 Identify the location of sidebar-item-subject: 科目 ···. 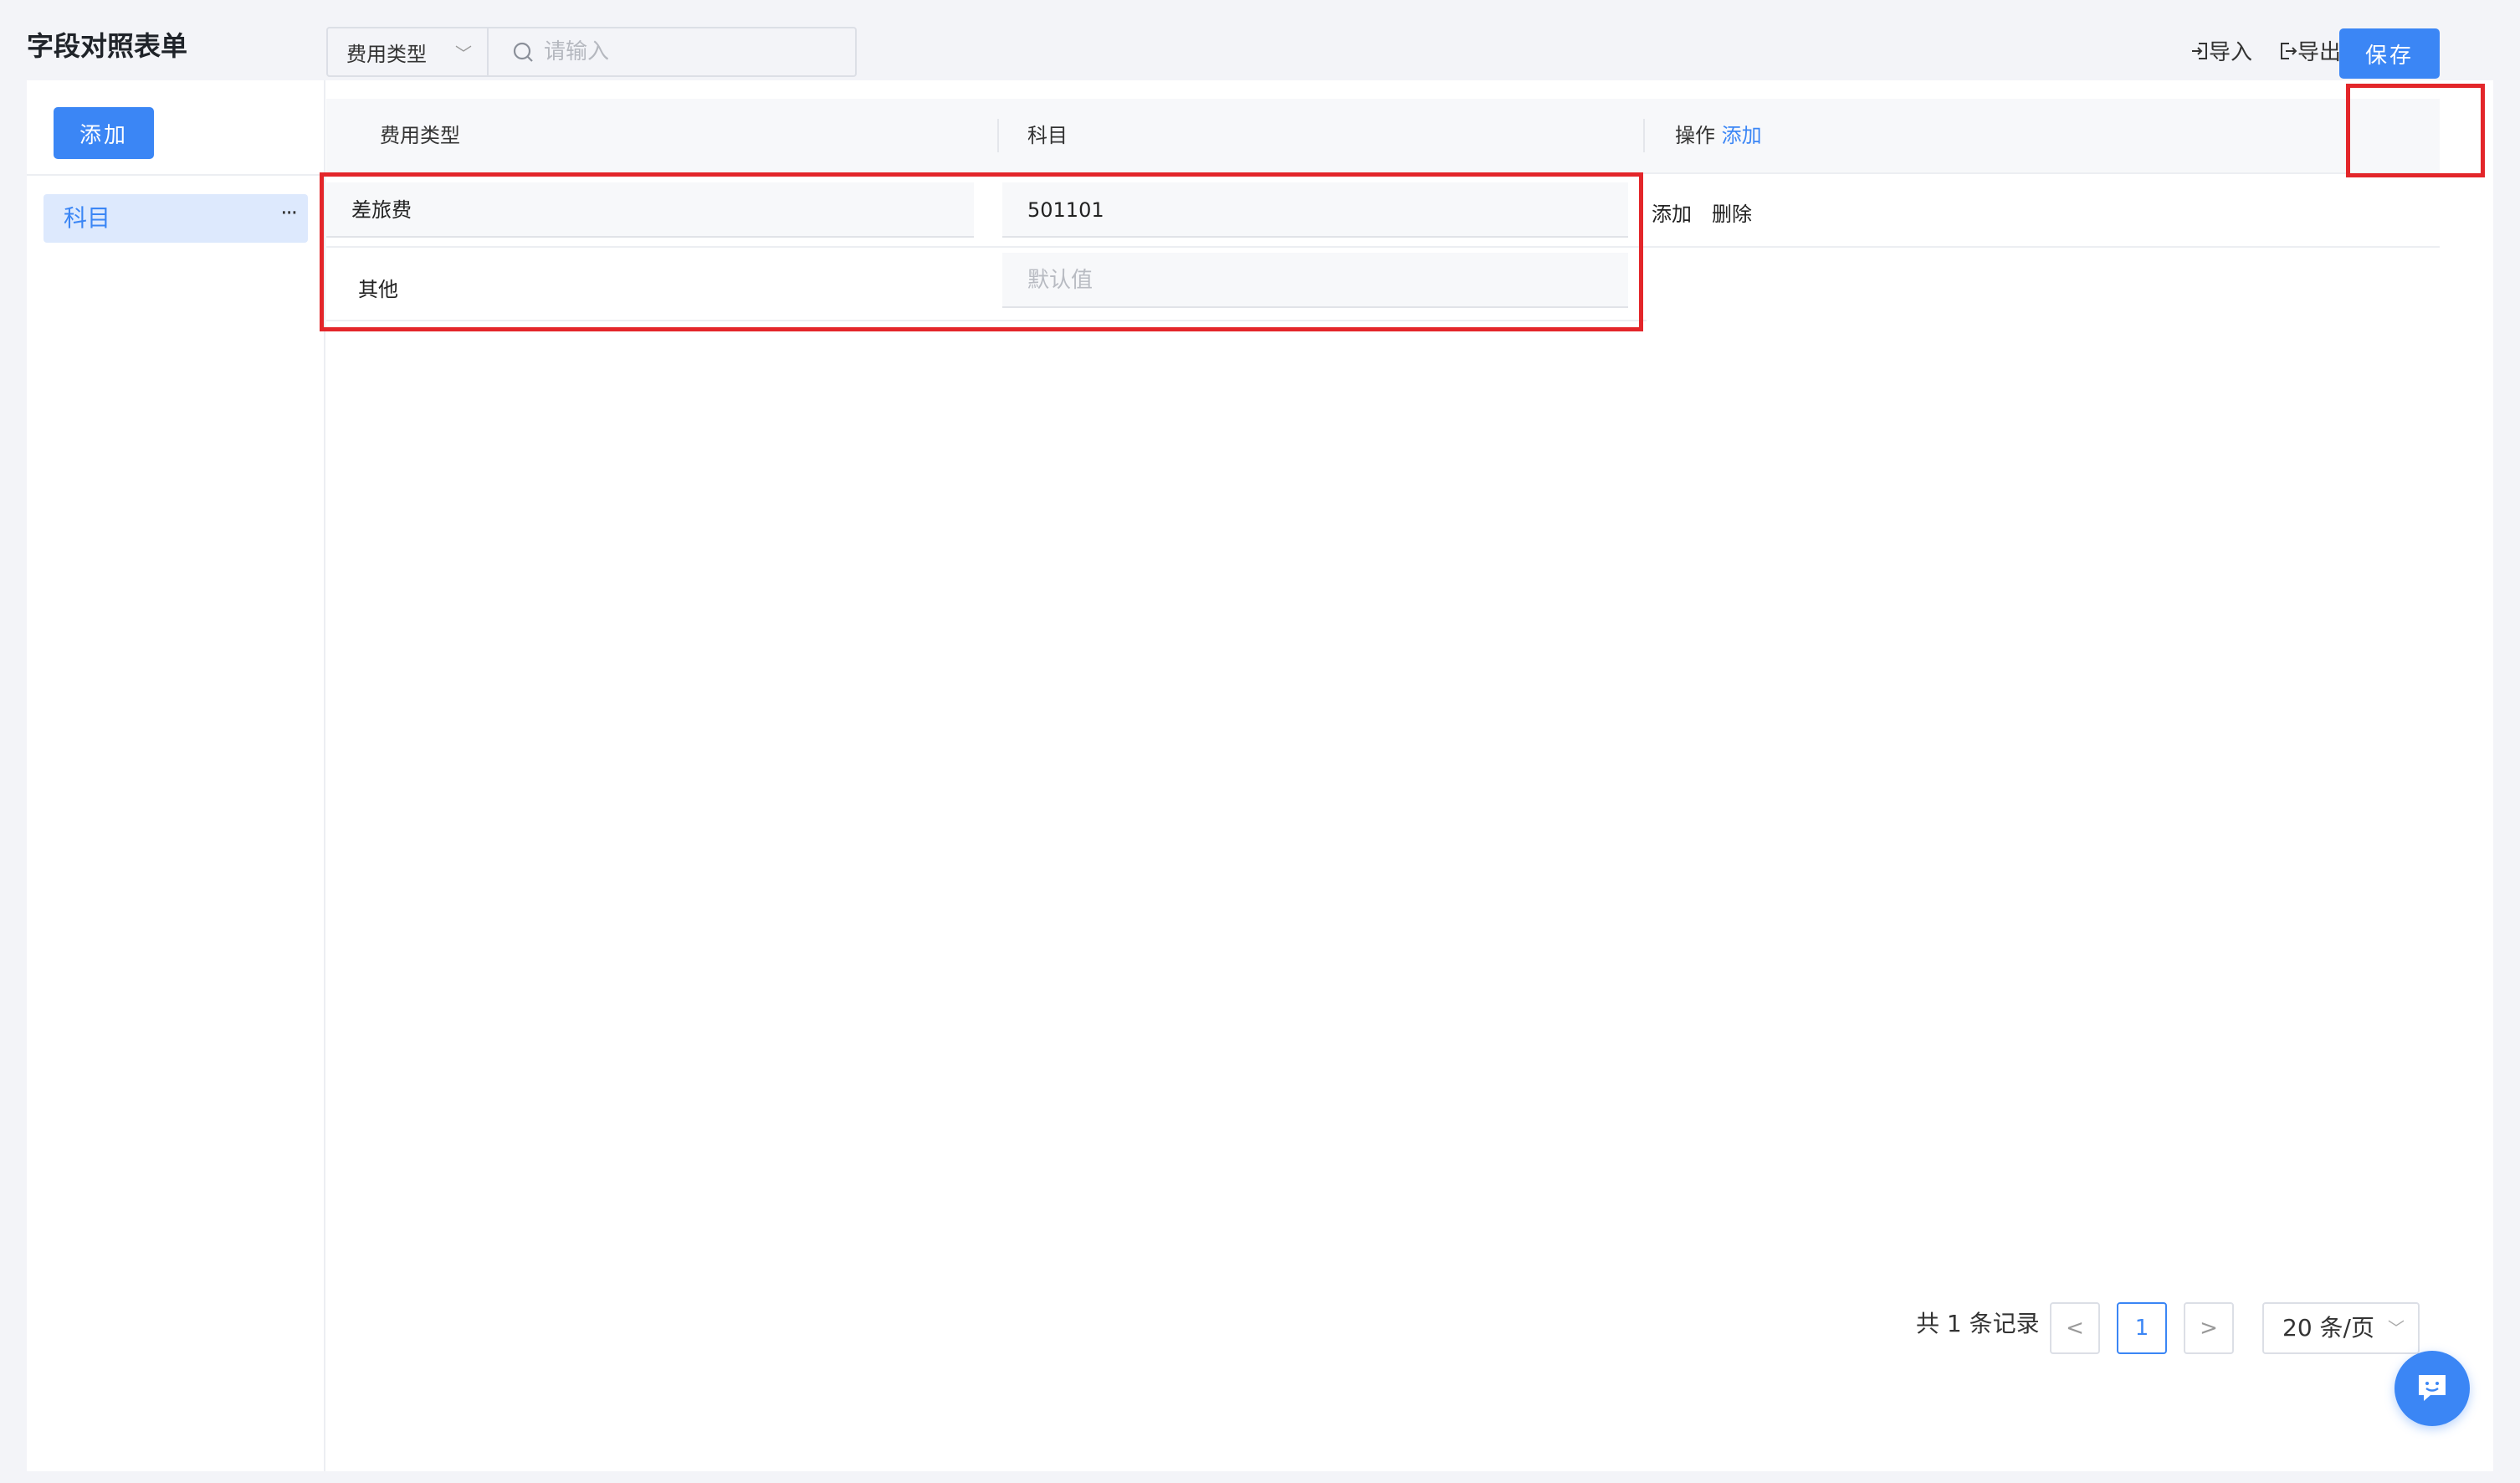
(176, 218).